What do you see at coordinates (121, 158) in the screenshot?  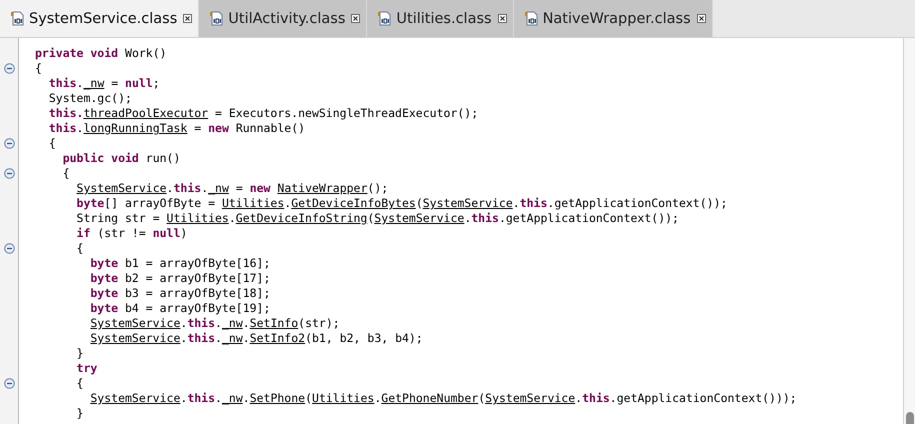 I see `code-line: public void run()` at bounding box center [121, 158].